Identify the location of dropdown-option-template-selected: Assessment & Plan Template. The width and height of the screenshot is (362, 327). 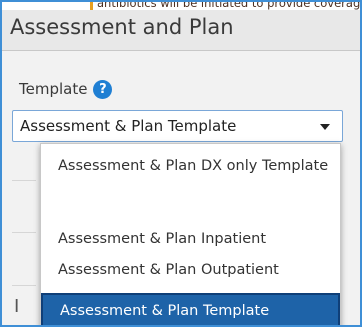
(190, 309).